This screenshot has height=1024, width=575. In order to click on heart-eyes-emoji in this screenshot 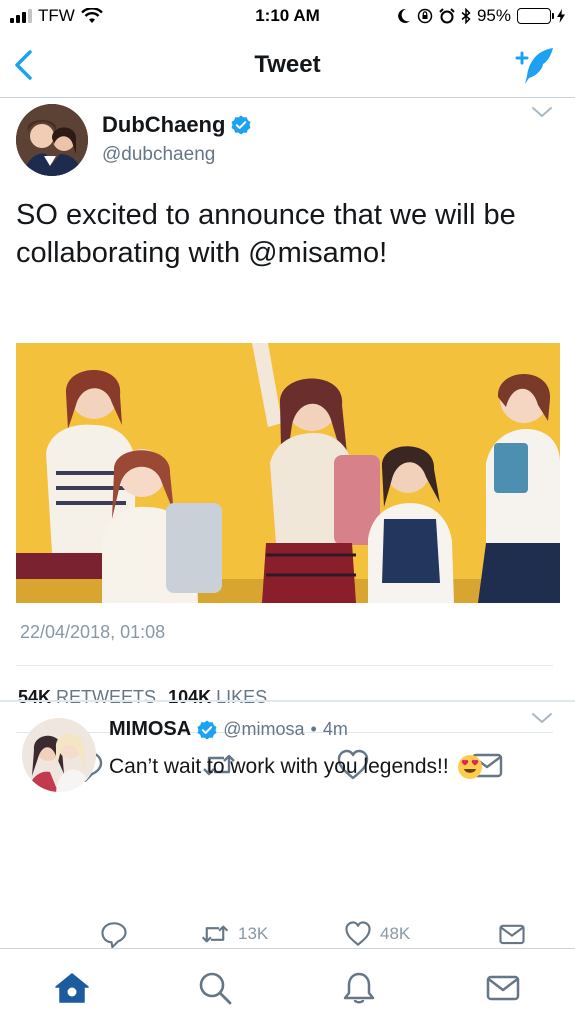, I will do `click(469, 767)`.